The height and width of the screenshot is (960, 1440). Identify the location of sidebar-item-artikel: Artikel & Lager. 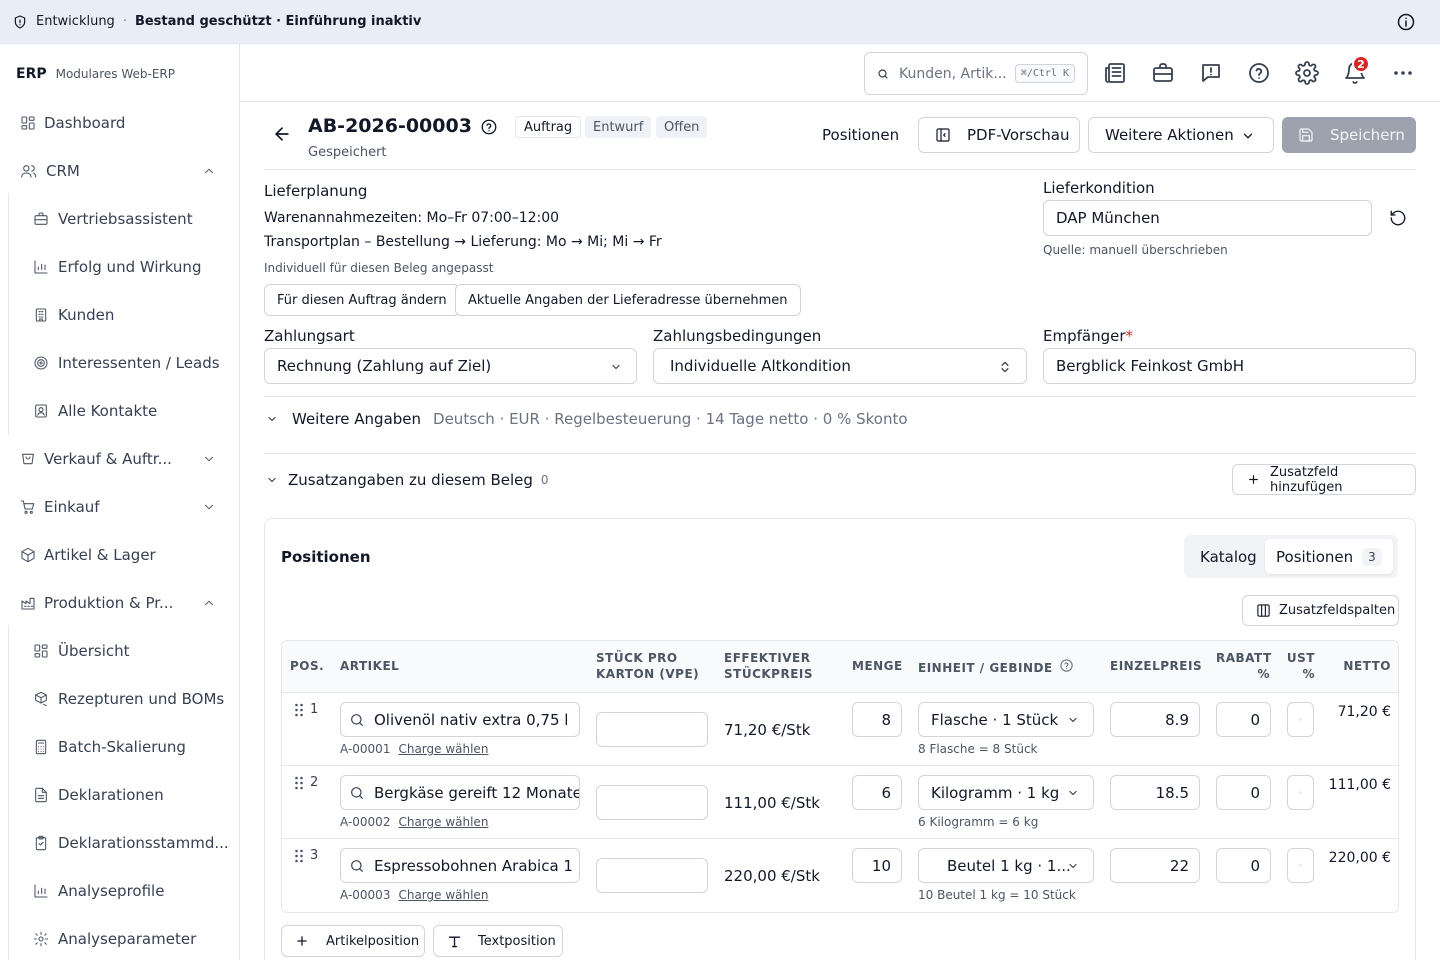
(120, 555).